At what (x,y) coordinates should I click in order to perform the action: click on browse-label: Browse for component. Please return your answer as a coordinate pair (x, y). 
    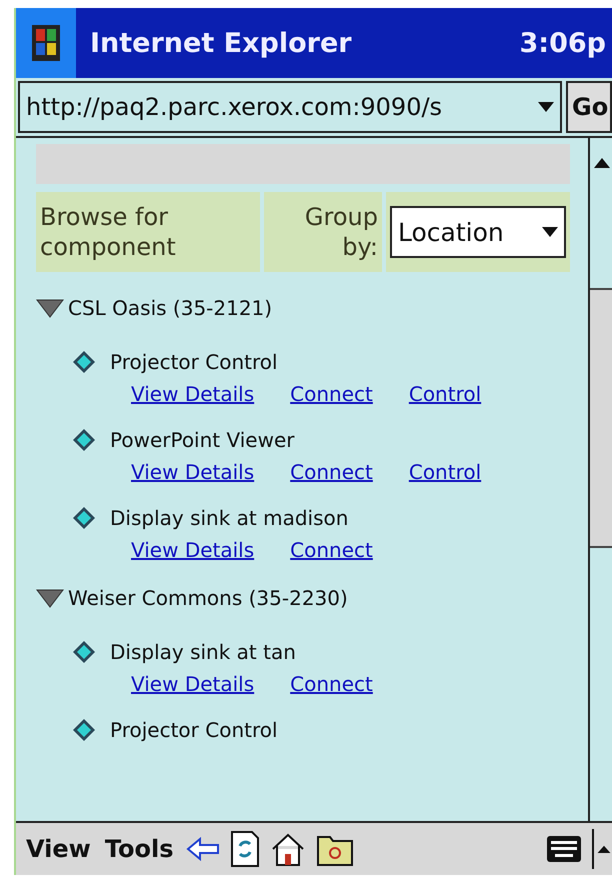
    Looking at the image, I should click on (108, 232).